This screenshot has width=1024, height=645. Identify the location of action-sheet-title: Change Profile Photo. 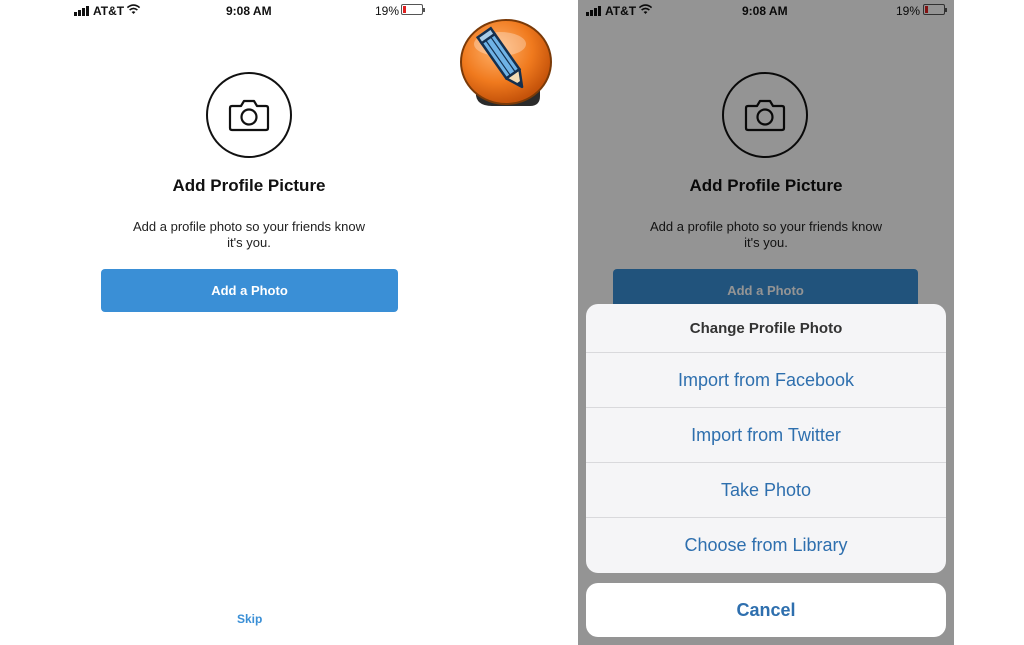
(766, 328).